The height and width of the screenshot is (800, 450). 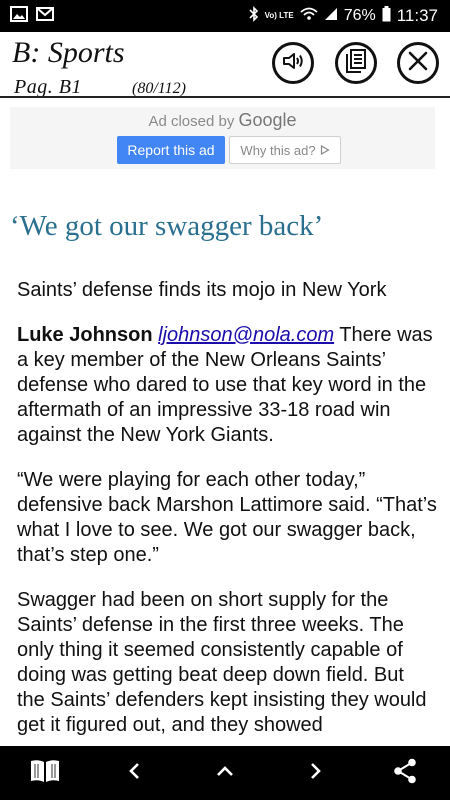 What do you see at coordinates (309, 16) in the screenshot?
I see `wifi-icon` at bounding box center [309, 16].